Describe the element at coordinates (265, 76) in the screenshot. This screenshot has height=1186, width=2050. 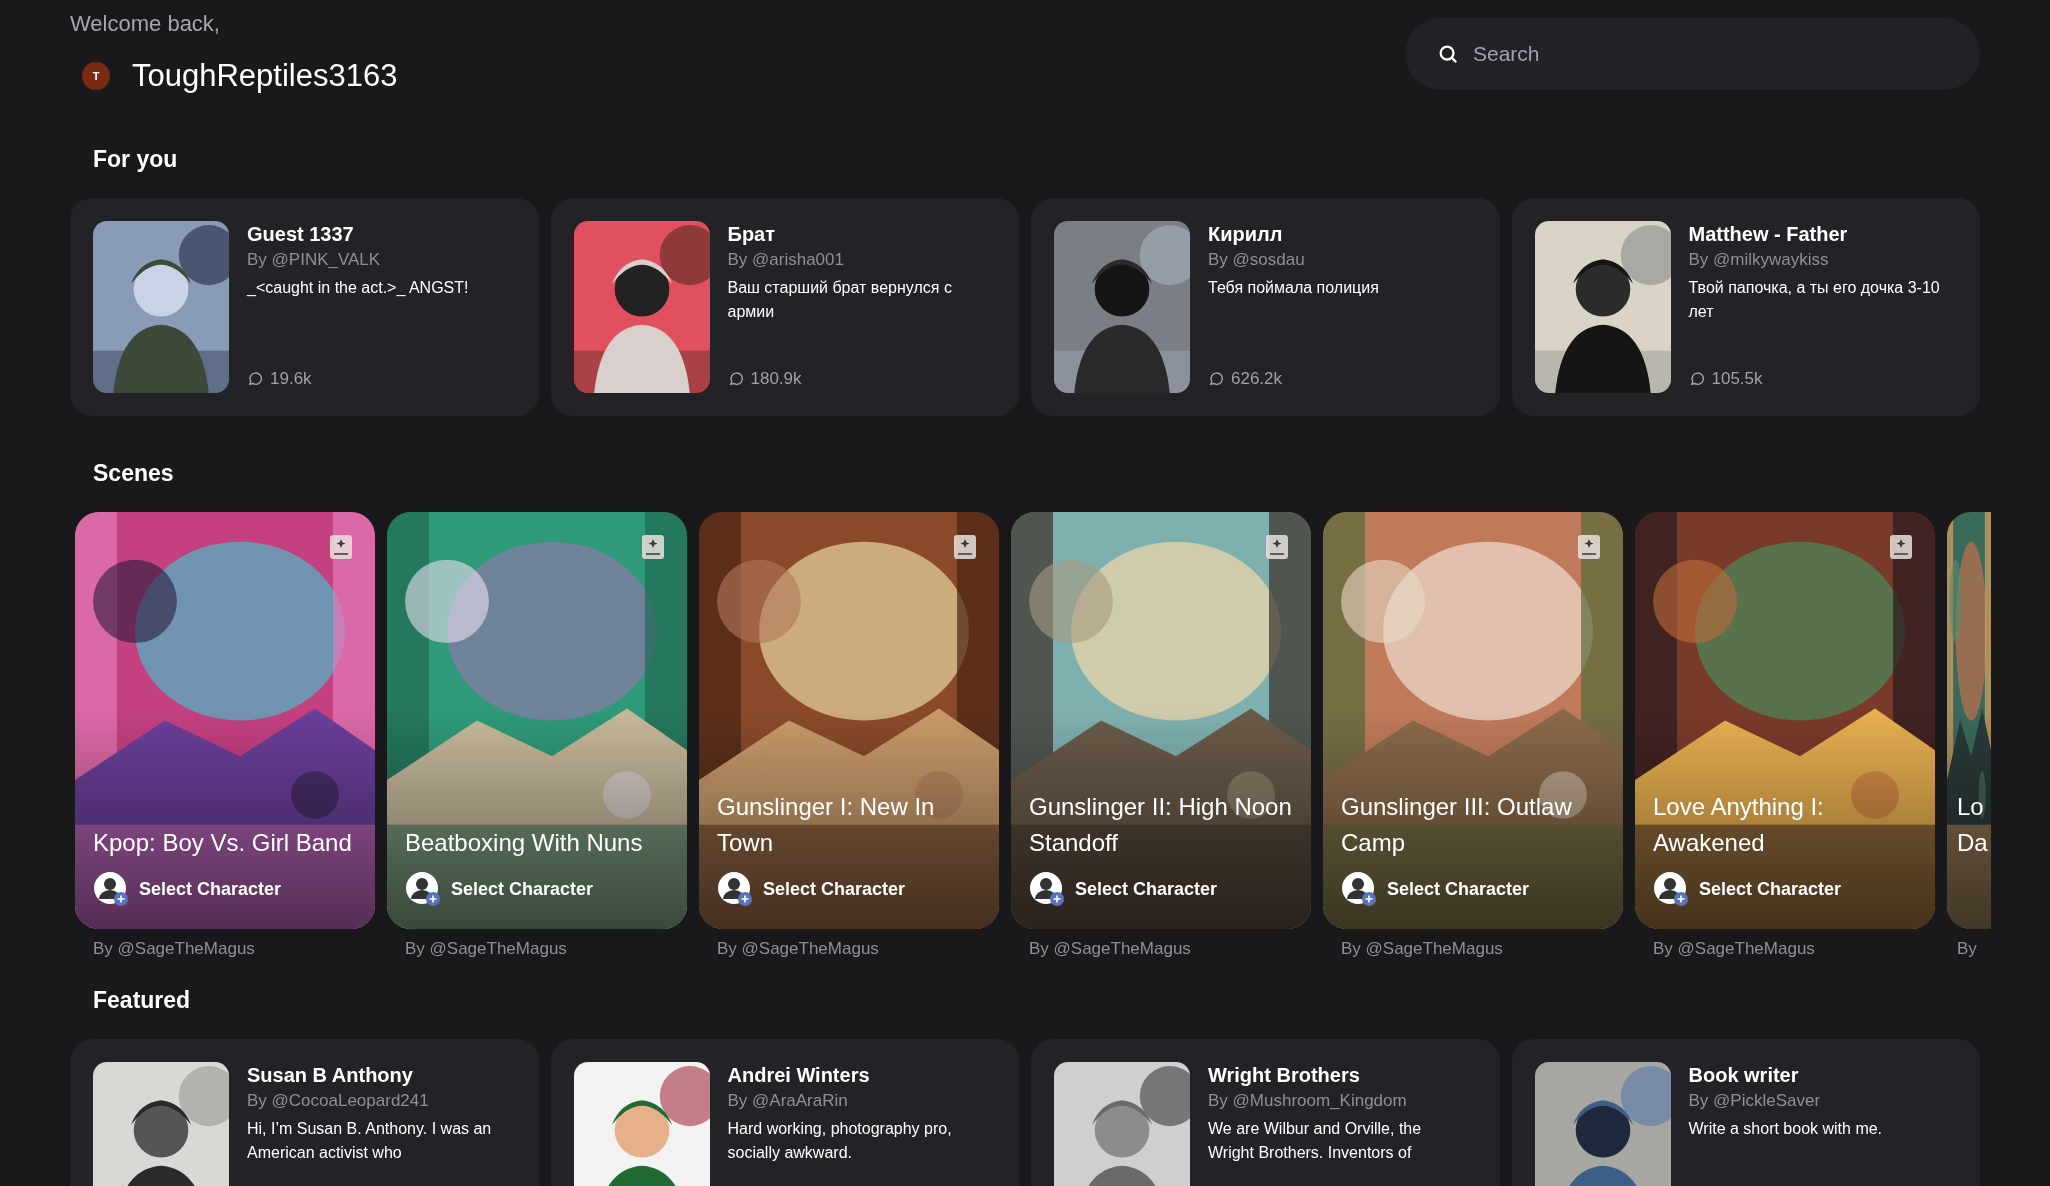
I see `username: ToughReptiles3163` at that location.